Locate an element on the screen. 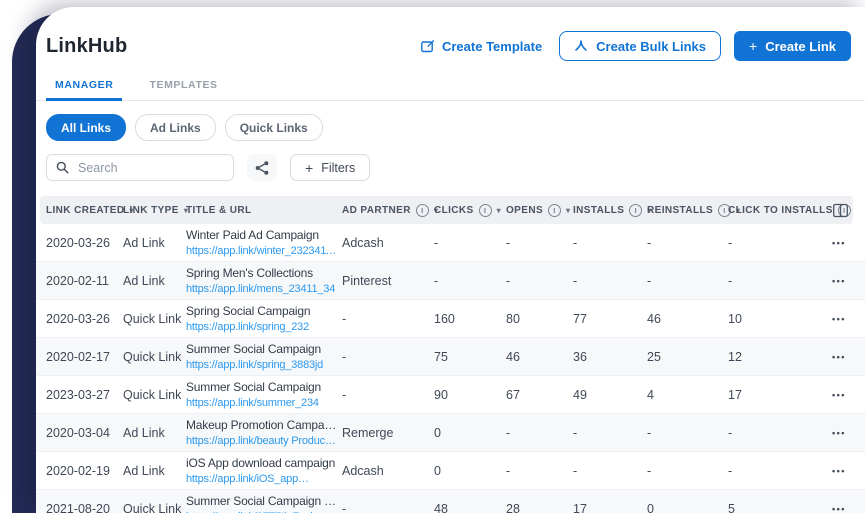 The image size is (865, 513). click-to-installs-cell: 12 is located at coordinates (735, 356).